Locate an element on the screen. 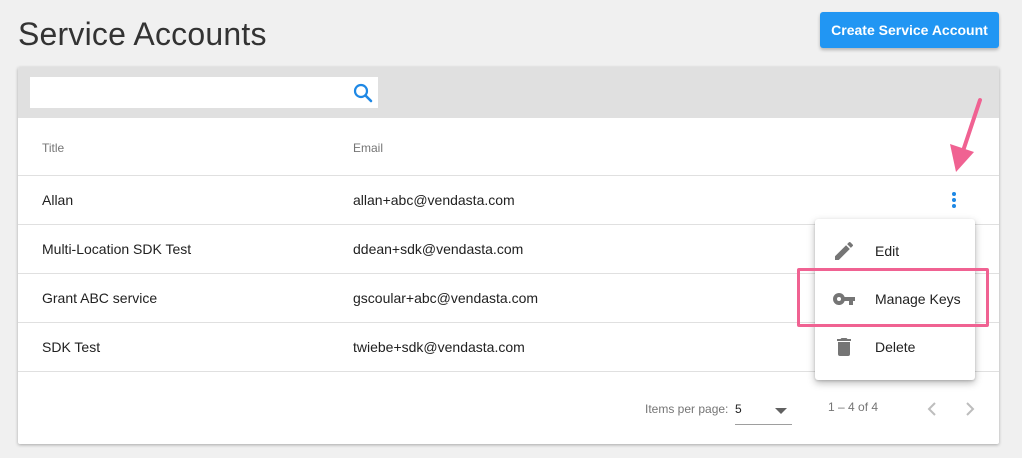  menu-item-delete: Delete is located at coordinates (895, 347).